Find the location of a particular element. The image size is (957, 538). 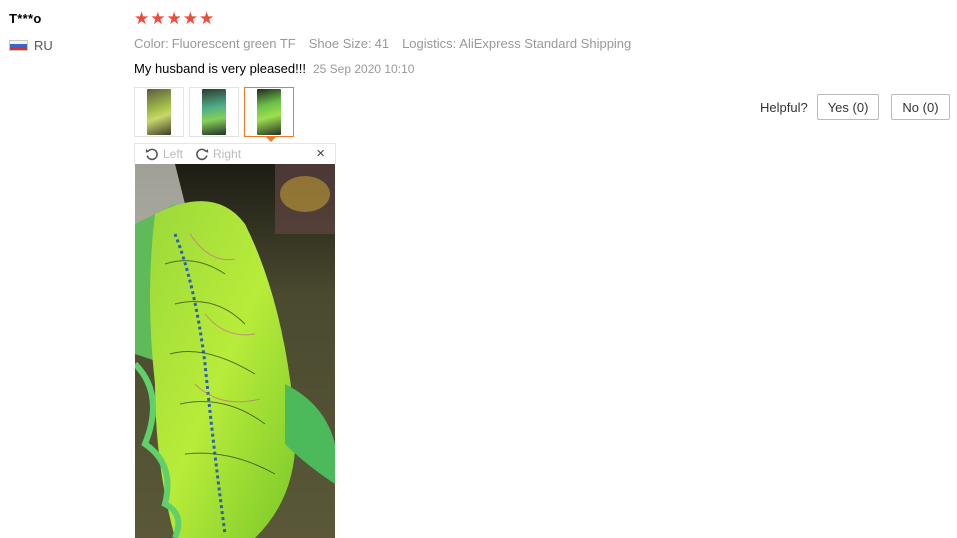

attribute-key: Shoe Size: is located at coordinates (340, 43).